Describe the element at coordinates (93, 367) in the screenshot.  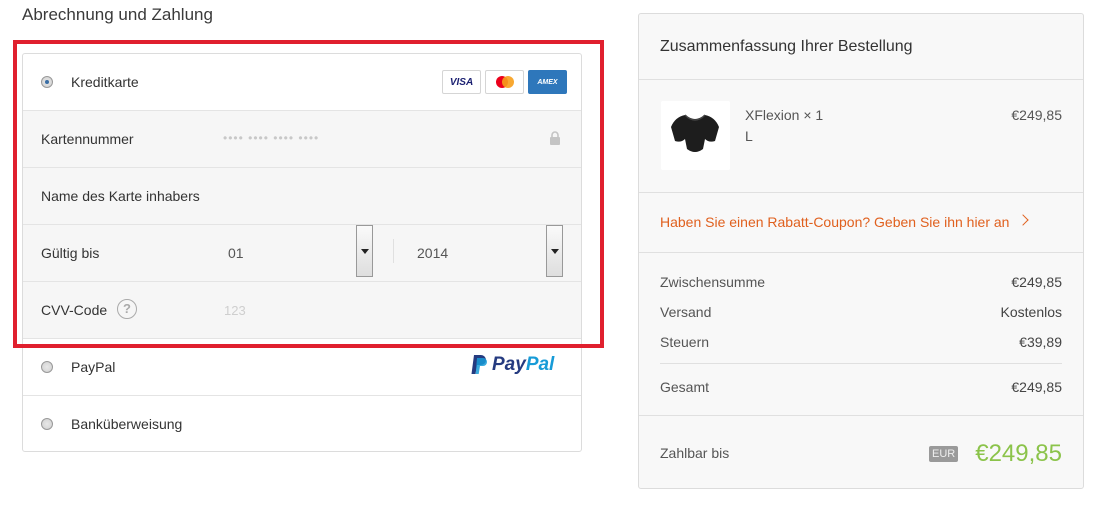
I see `paypal-label: PayPal` at that location.